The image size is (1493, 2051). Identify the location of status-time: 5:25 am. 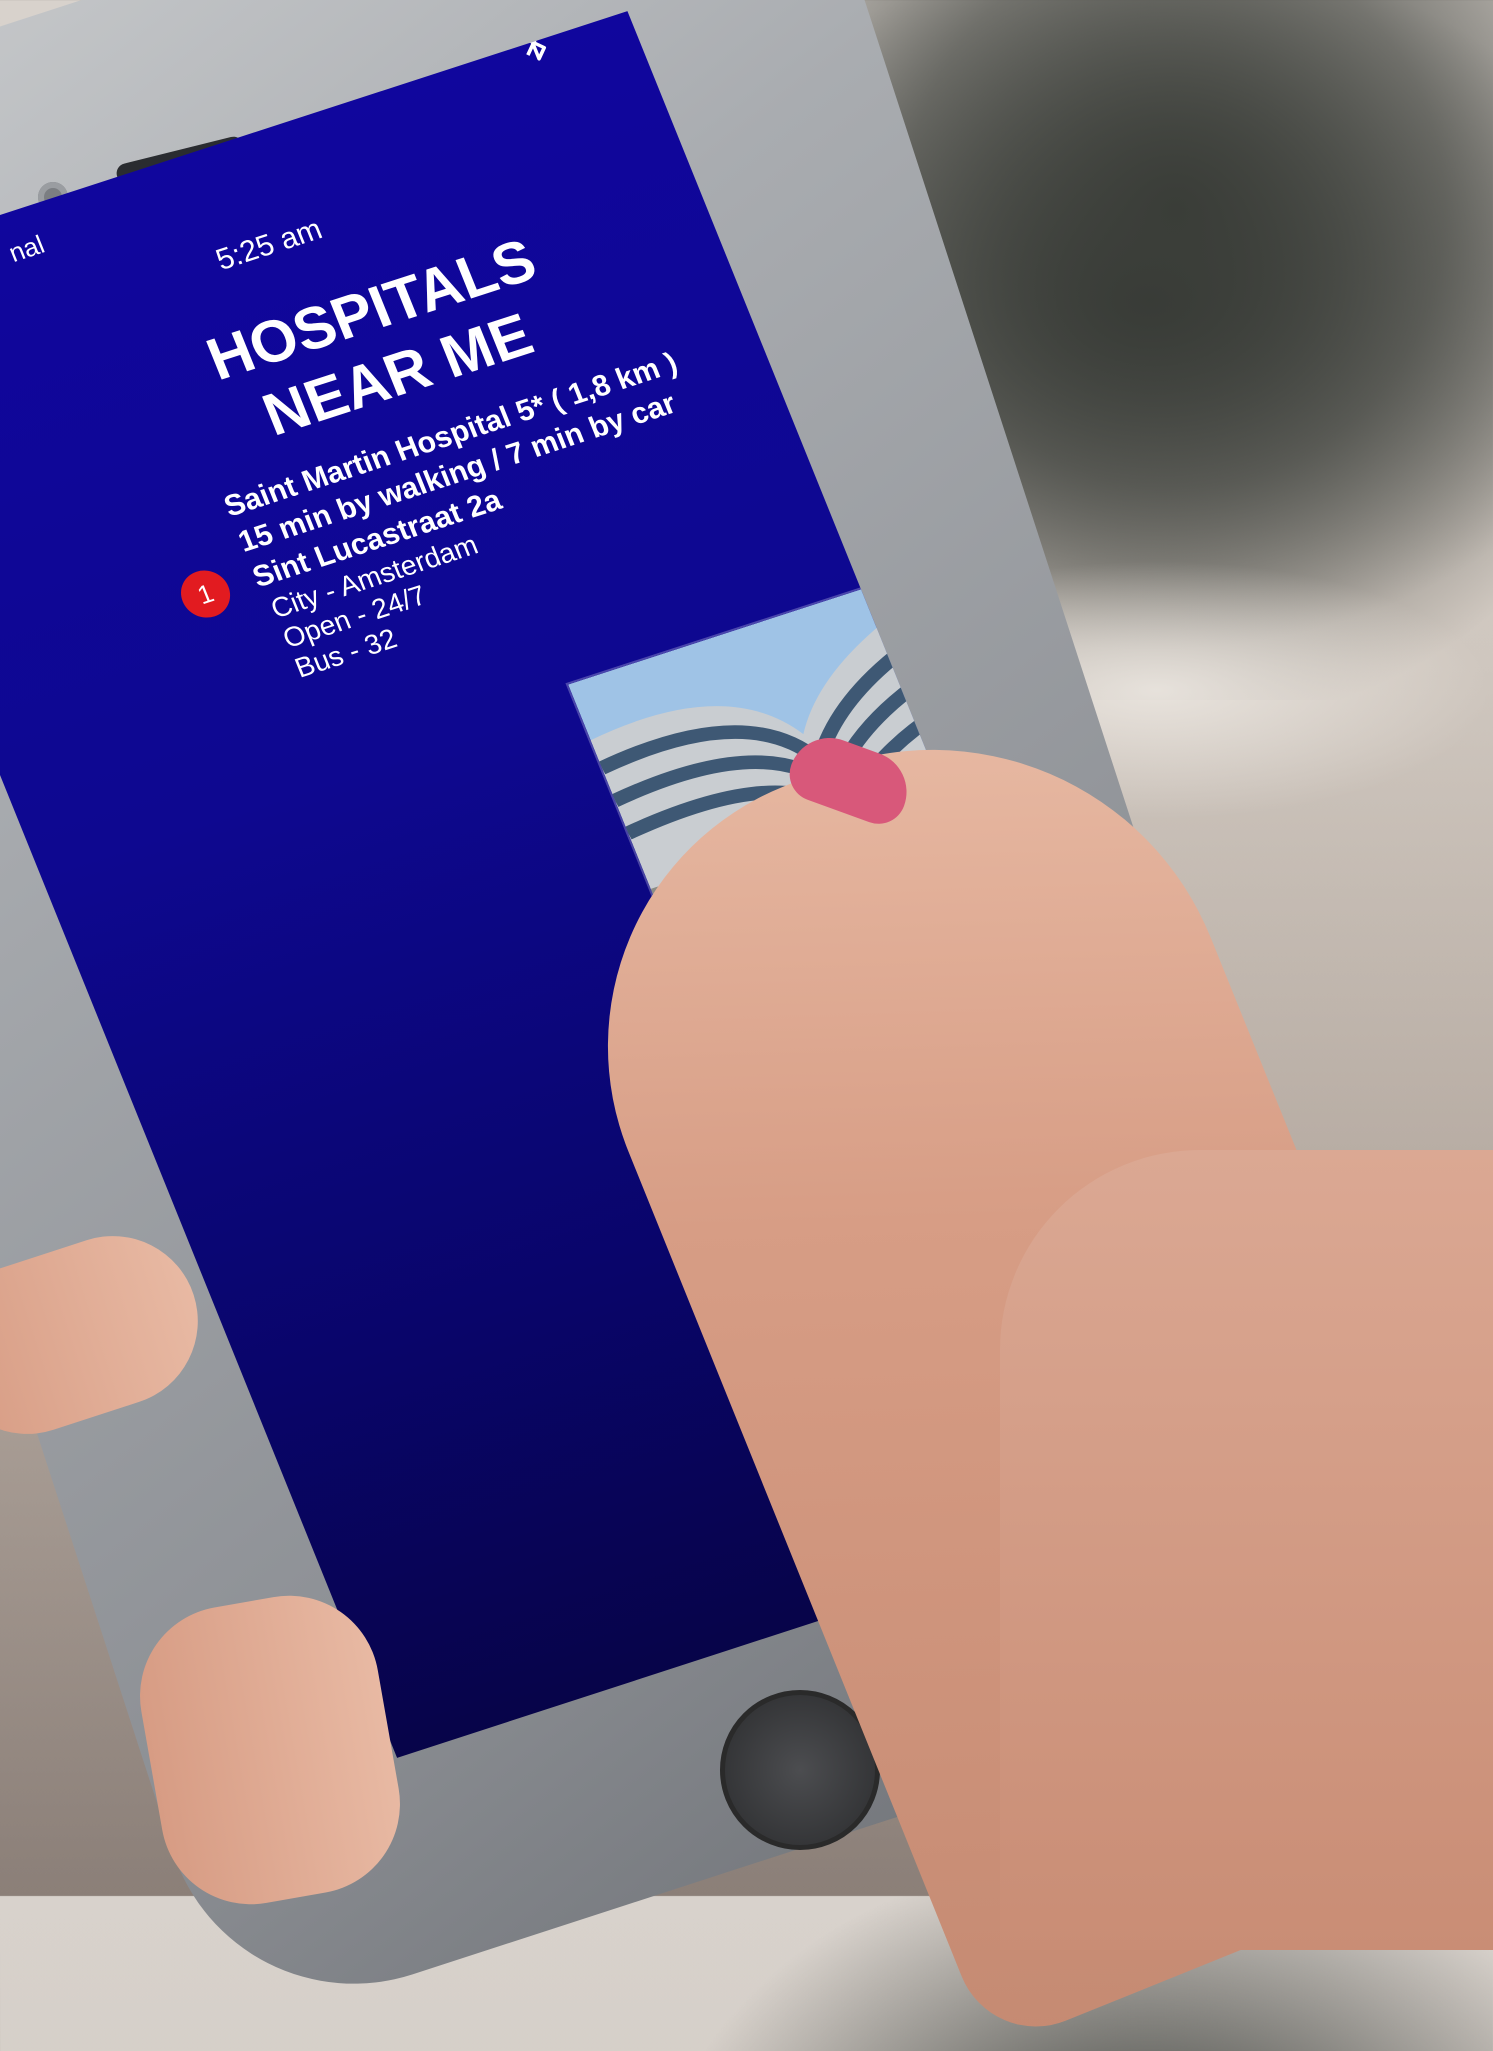
(269, 244).